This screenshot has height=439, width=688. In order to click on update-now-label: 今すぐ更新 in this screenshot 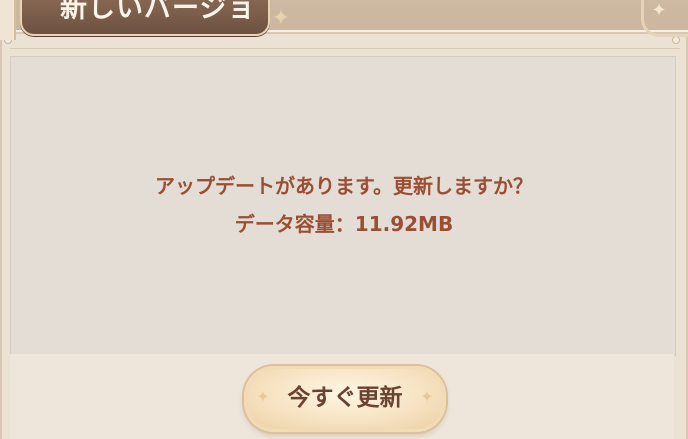, I will do `click(345, 398)`.